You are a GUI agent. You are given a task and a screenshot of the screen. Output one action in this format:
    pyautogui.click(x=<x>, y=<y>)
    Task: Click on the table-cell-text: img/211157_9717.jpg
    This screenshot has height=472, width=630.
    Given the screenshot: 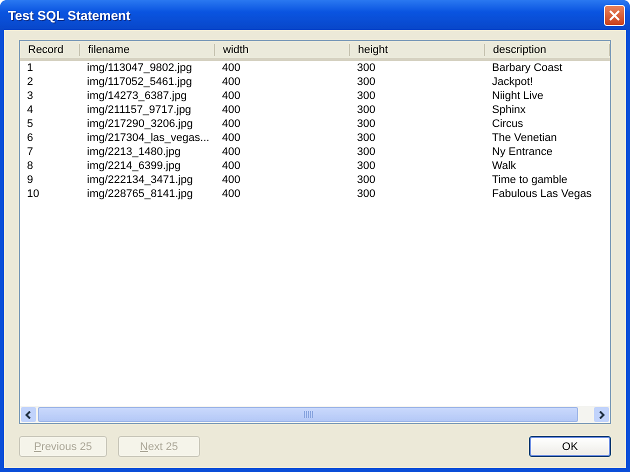 What is the action you would take?
    pyautogui.click(x=139, y=110)
    